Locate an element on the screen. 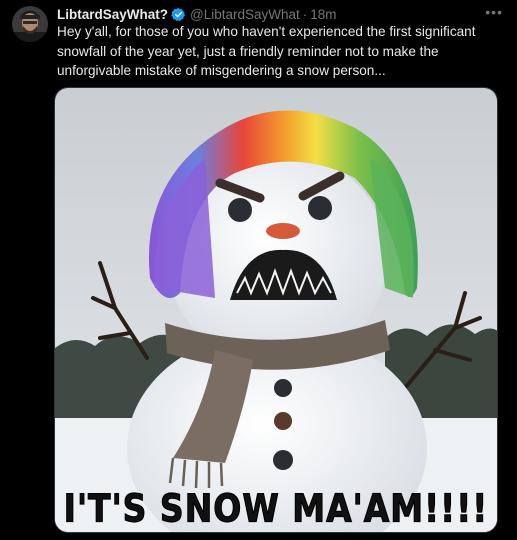 This screenshot has height=540, width=517. user-handle: @LibtardSayWhat is located at coordinates (245, 14).